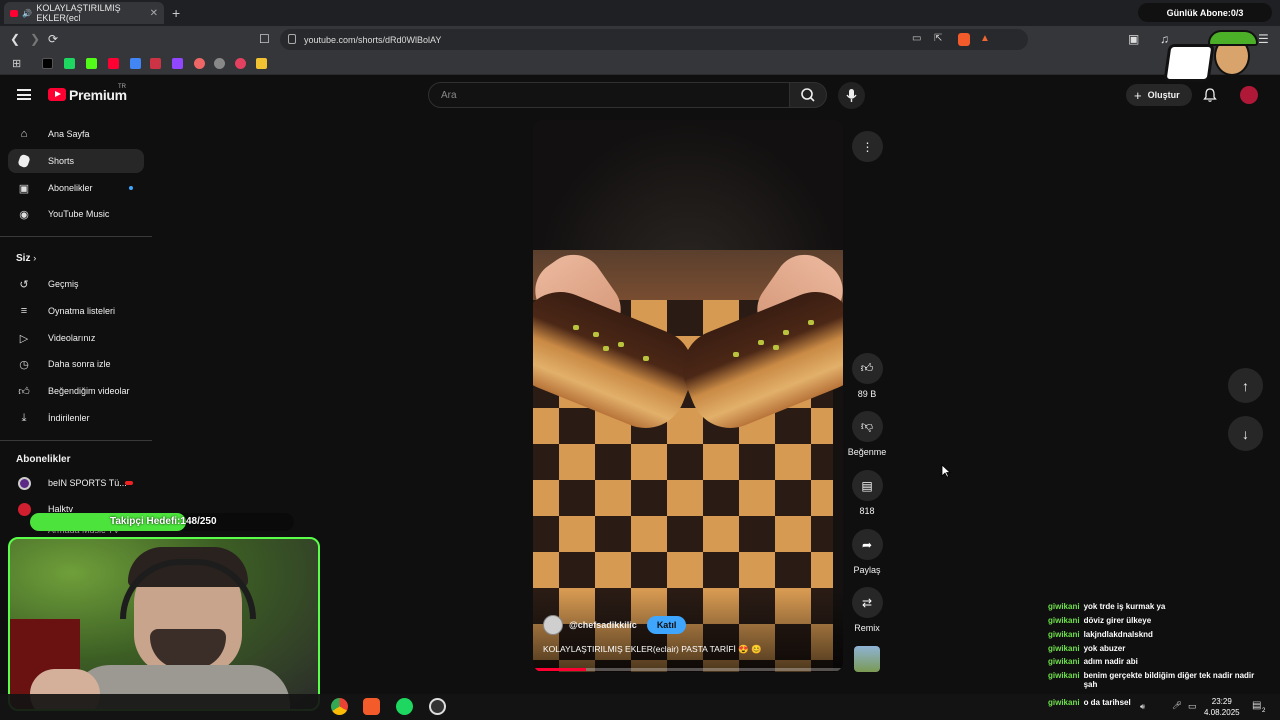 This screenshot has width=1280, height=720. I want to click on new-content-dot, so click(131, 188).